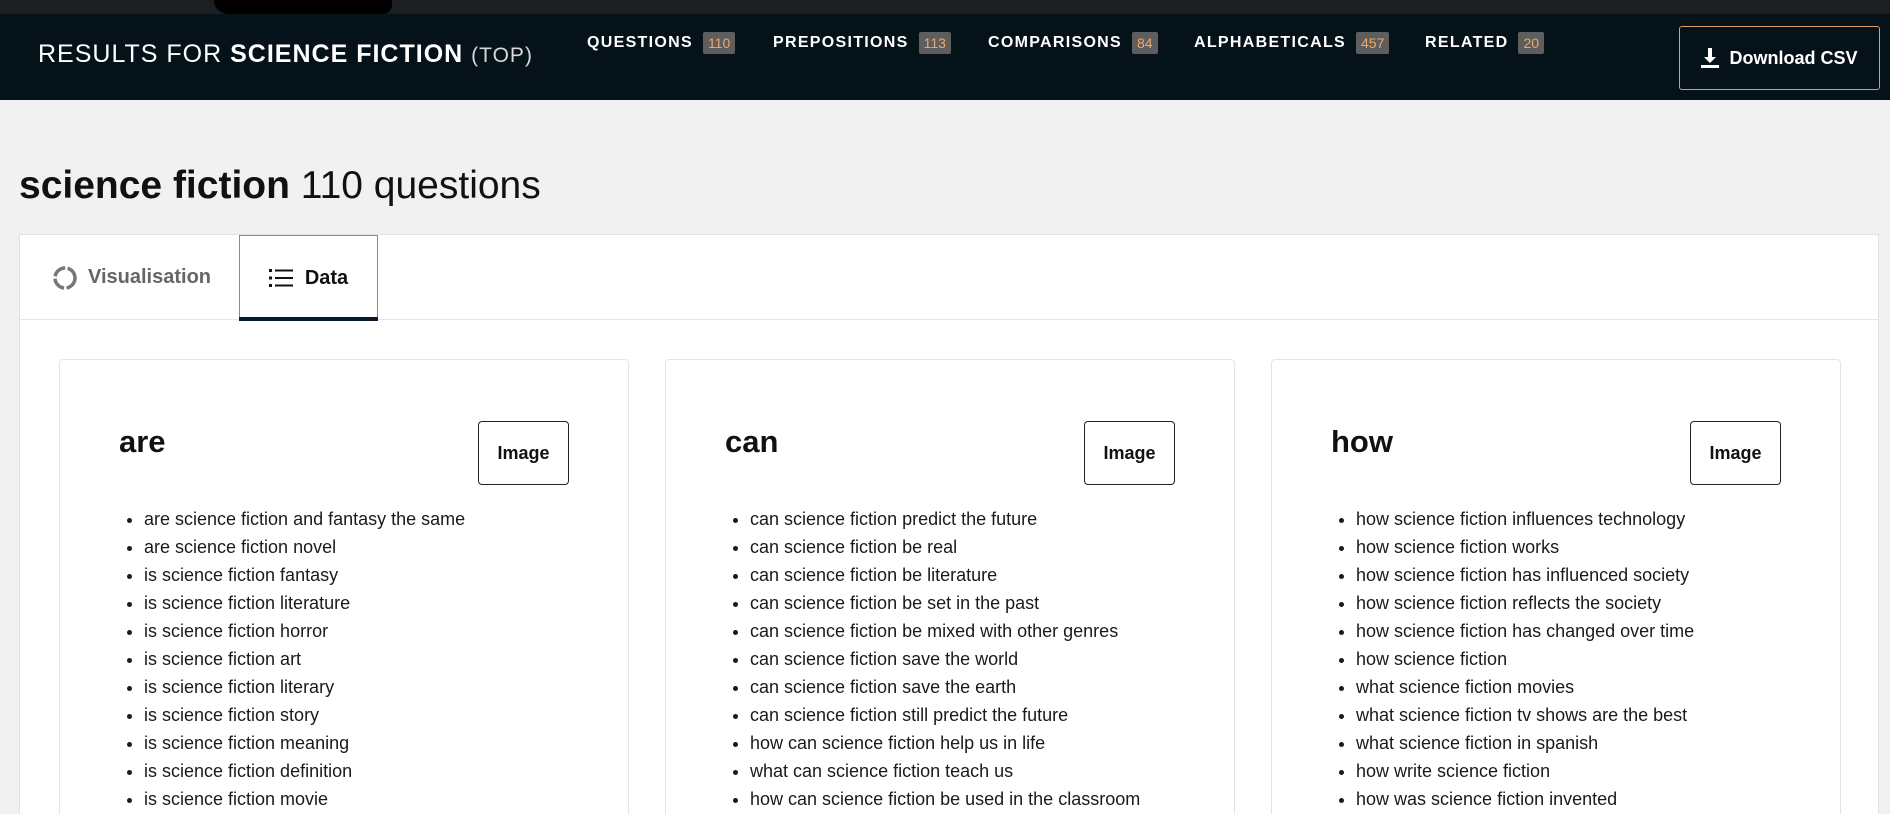 The image size is (1890, 814). I want to click on list-item: is science fiction fantasy, so click(304, 575).